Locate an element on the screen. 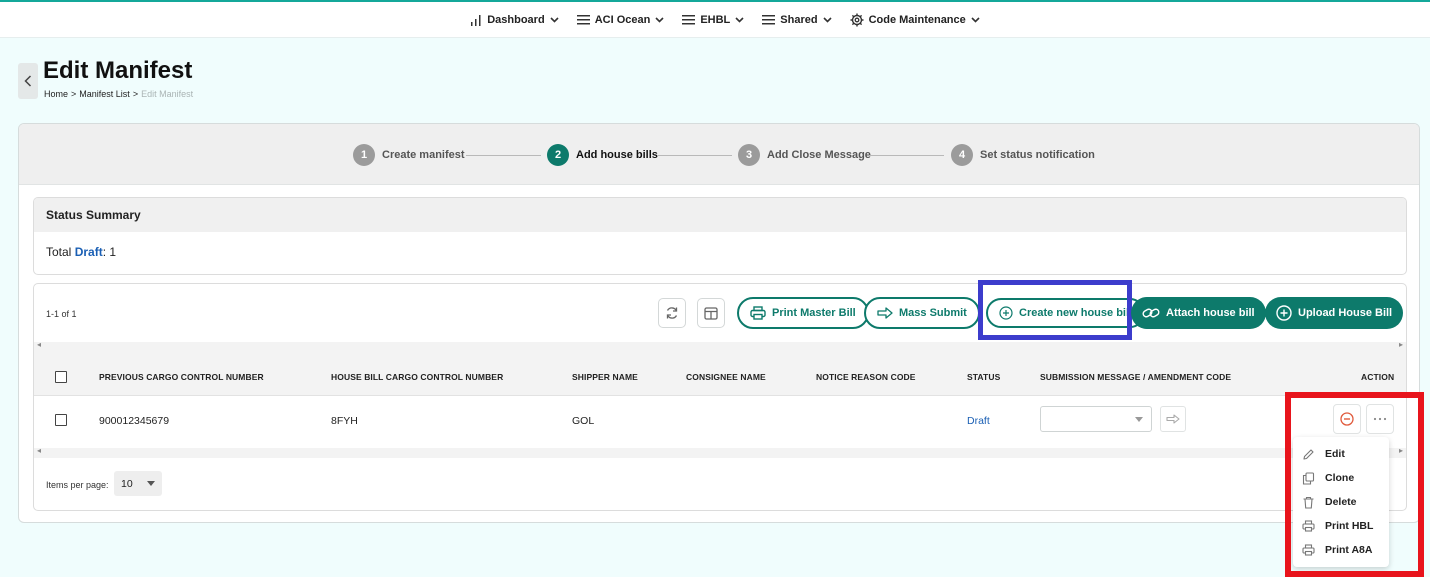 The height and width of the screenshot is (577, 1430). step-number: 4 is located at coordinates (962, 155).